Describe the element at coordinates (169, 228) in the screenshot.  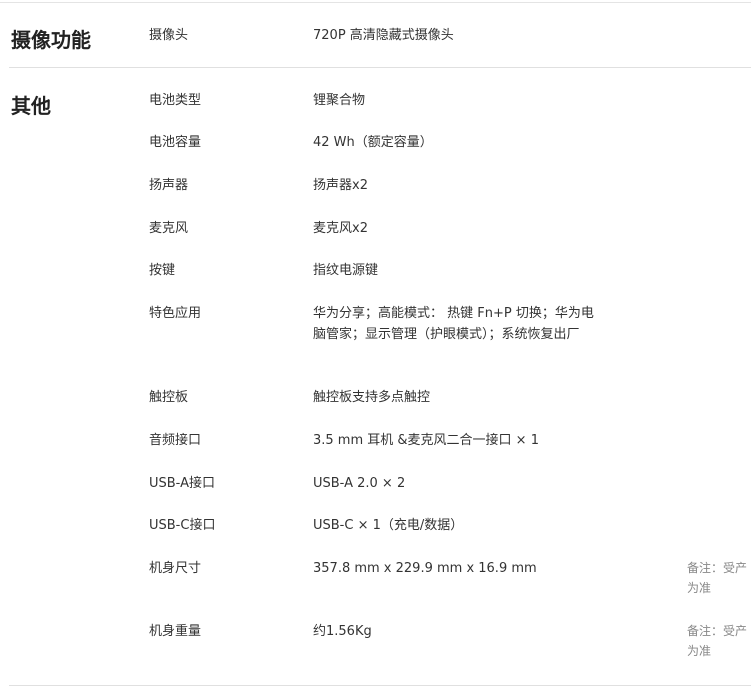
I see `spec-label: 麦克风` at that location.